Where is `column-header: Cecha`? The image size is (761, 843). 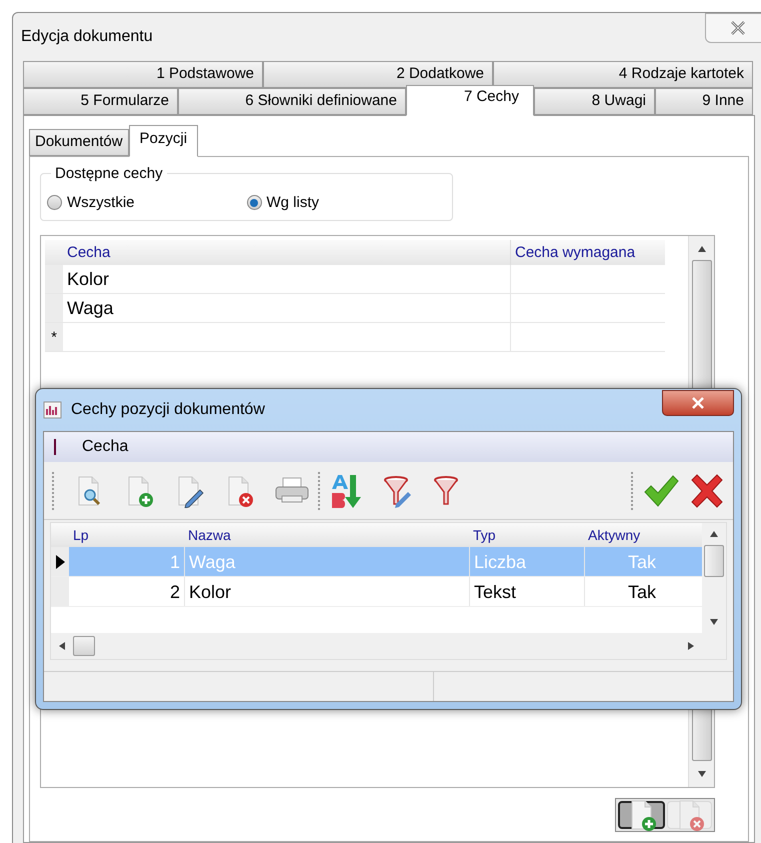 column-header: Cecha is located at coordinates (286, 252).